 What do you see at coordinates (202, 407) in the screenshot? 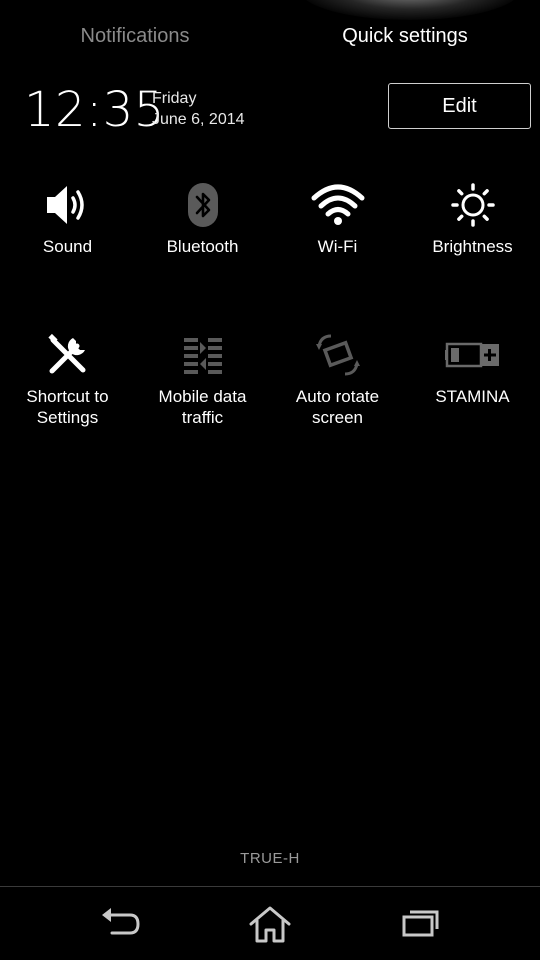
I see `tile-label: Mobile data traffic` at bounding box center [202, 407].